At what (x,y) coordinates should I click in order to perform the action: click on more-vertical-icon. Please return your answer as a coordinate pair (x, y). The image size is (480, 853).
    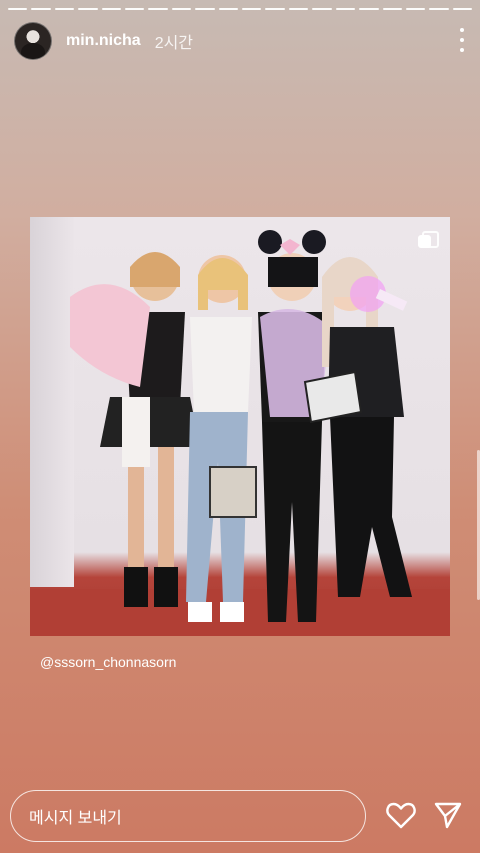
    Looking at the image, I should click on (462, 40).